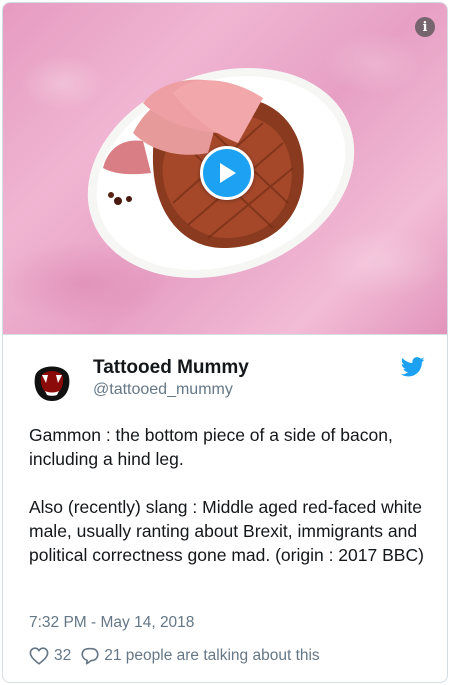 The width and height of the screenshot is (450, 685). Describe the element at coordinates (63, 655) in the screenshot. I see `like-count: 32` at that location.